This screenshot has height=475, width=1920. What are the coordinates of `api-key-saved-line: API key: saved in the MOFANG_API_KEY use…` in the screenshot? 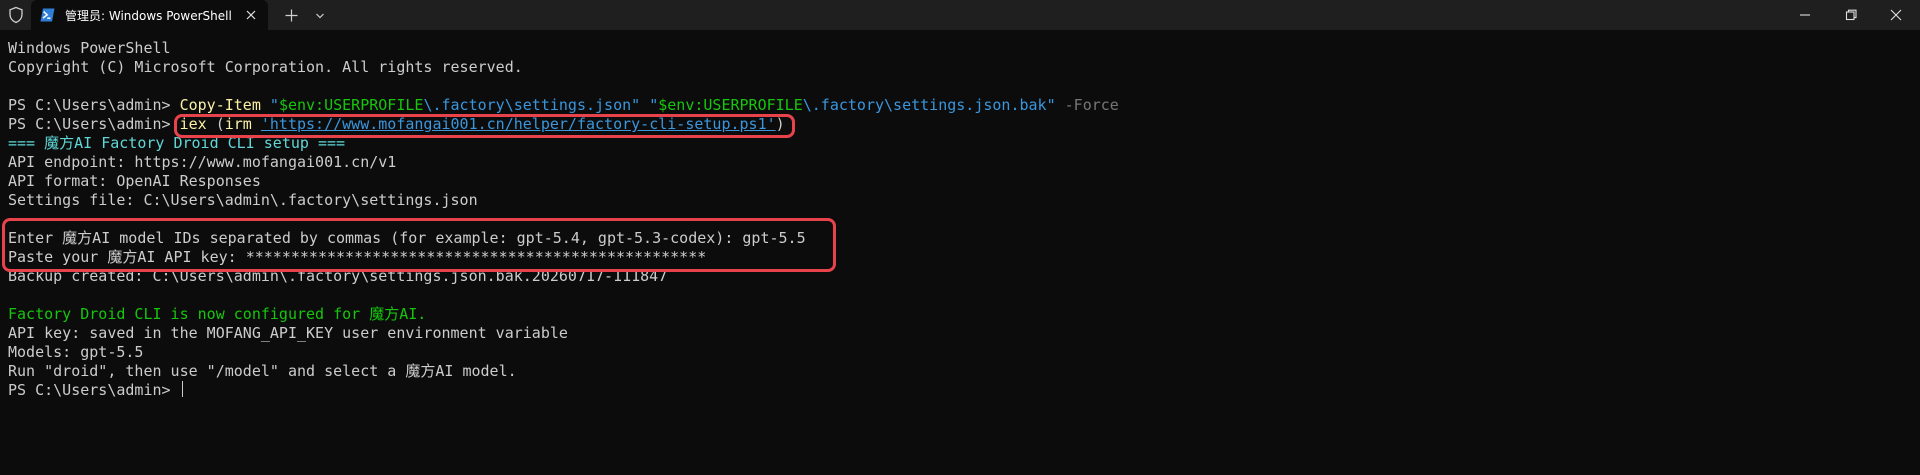 It's located at (288, 333).